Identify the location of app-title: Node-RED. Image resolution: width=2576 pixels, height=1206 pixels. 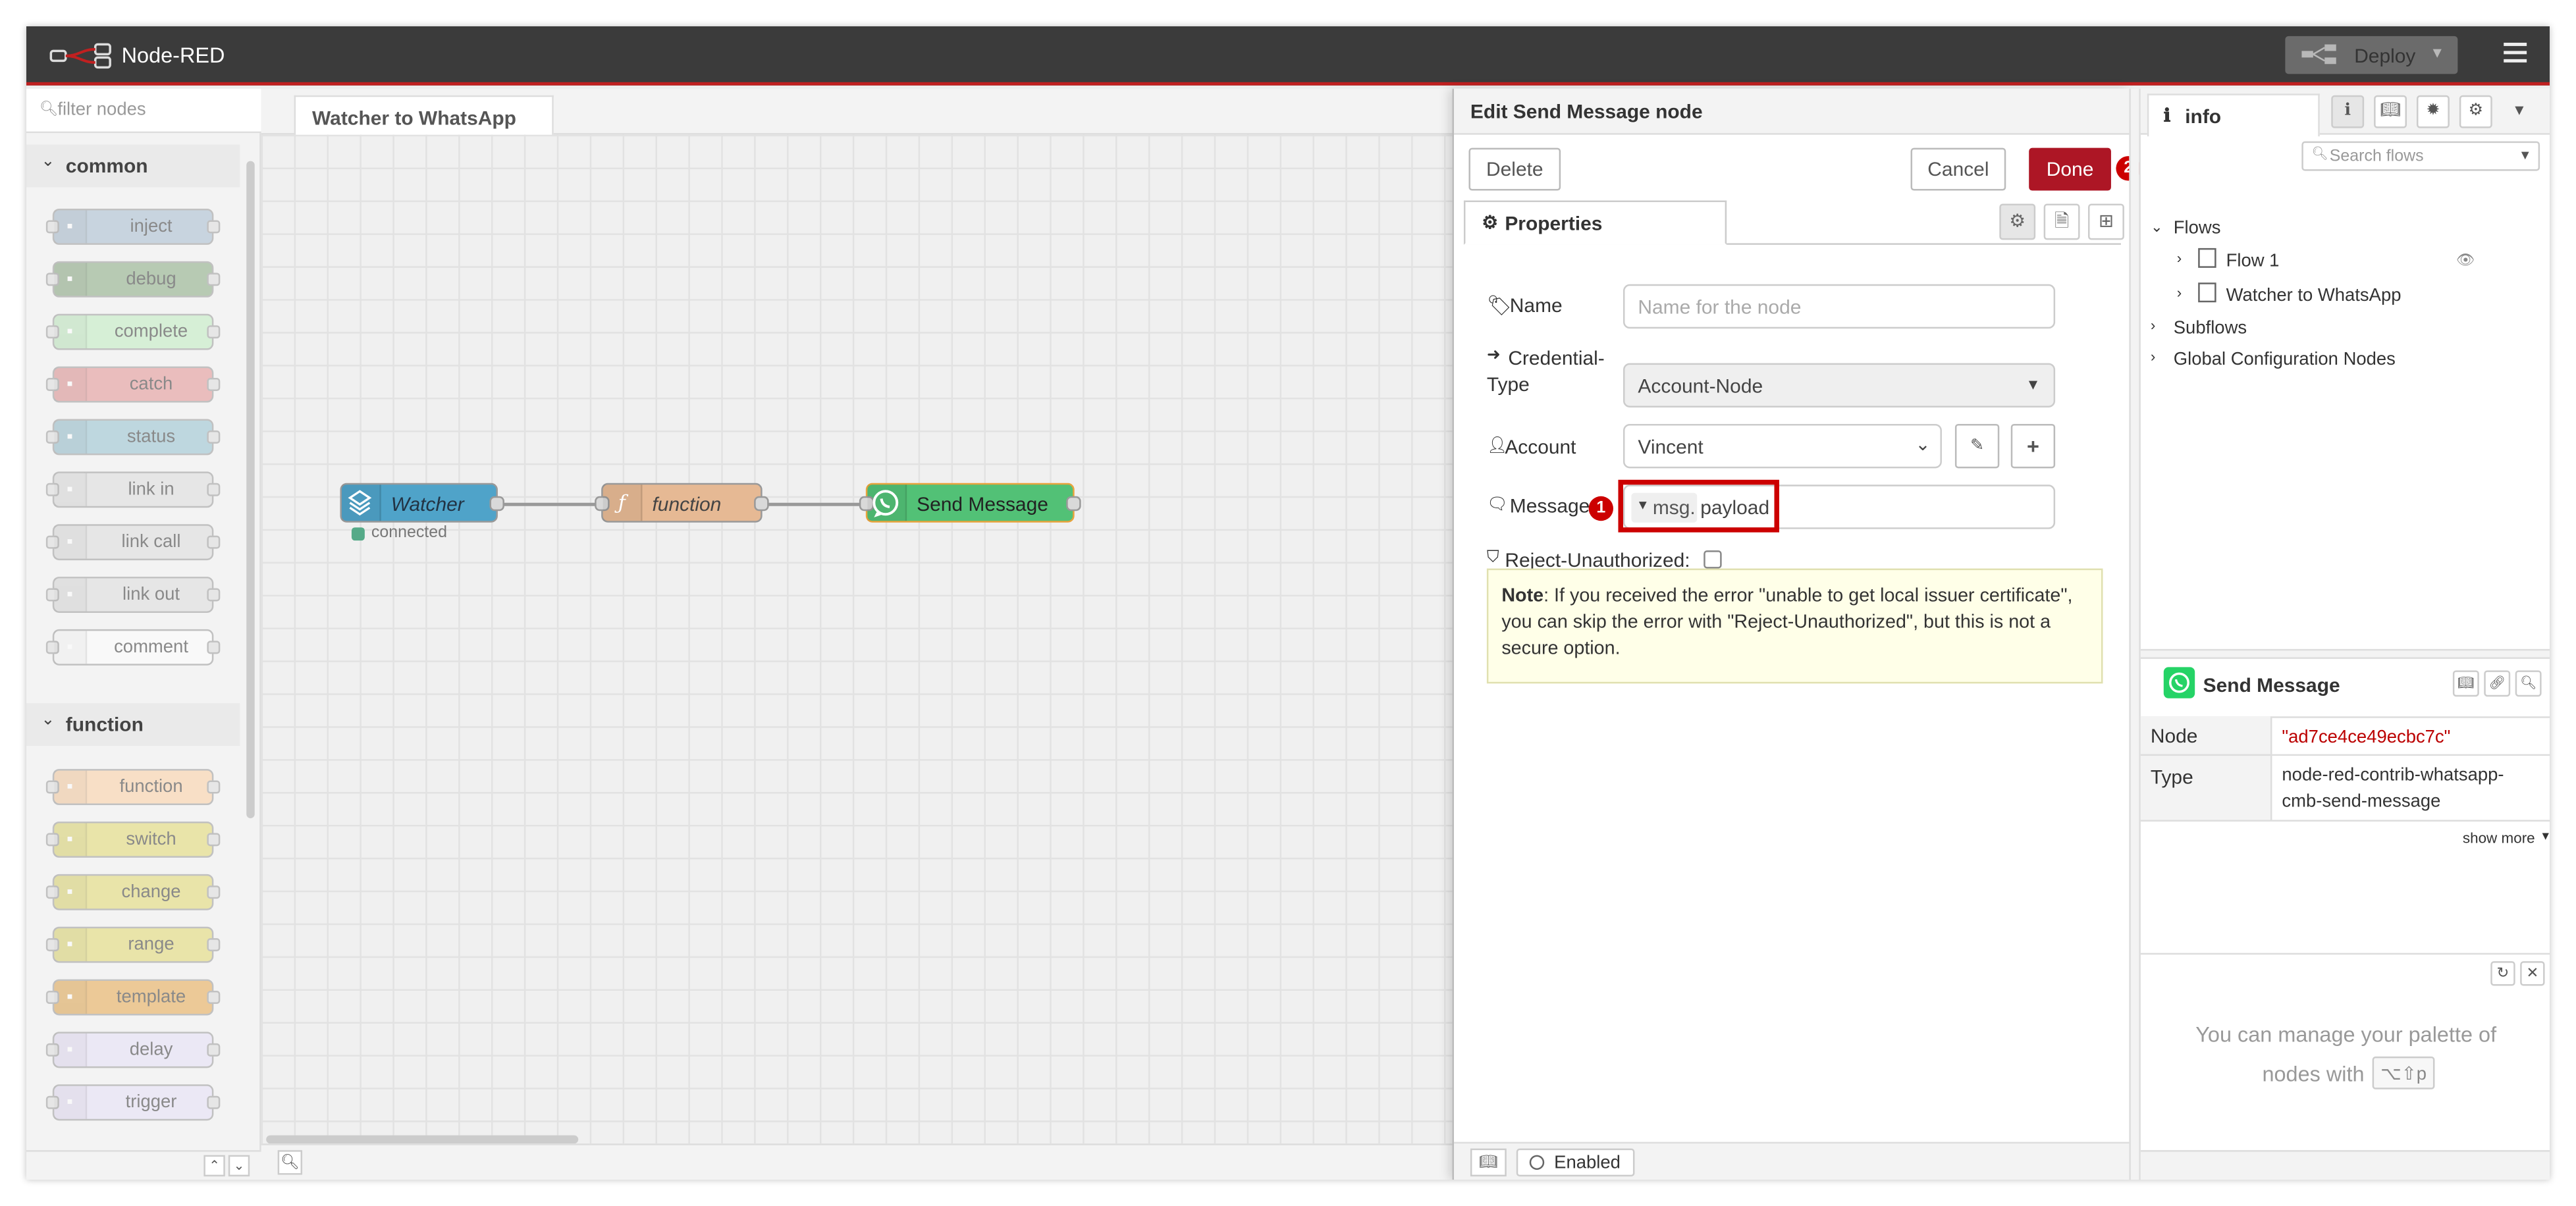
(173, 55).